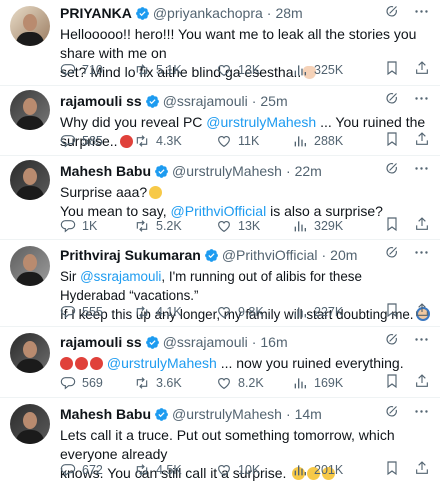 Image resolution: width=440 pixels, height=487 pixels. I want to click on author-name: PRIYANKA, so click(96, 13).